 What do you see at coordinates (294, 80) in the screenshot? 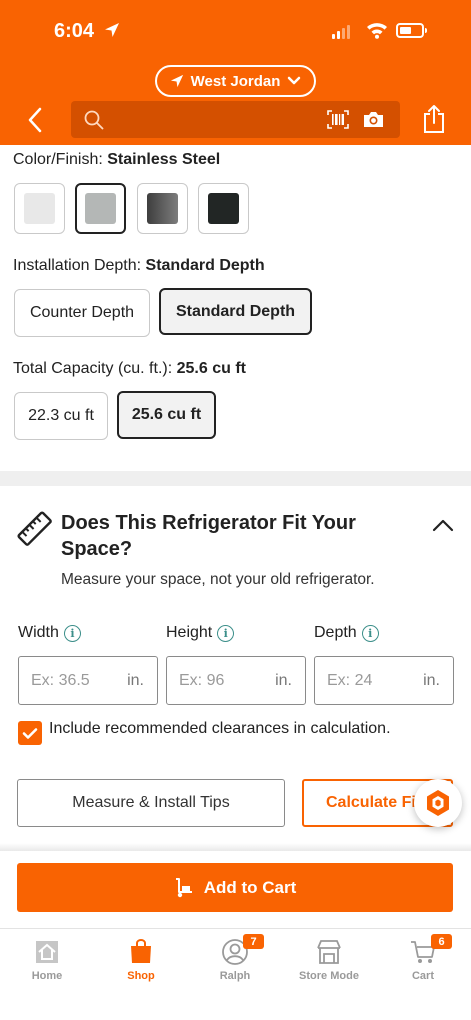
I see `chevron-down-icon` at bounding box center [294, 80].